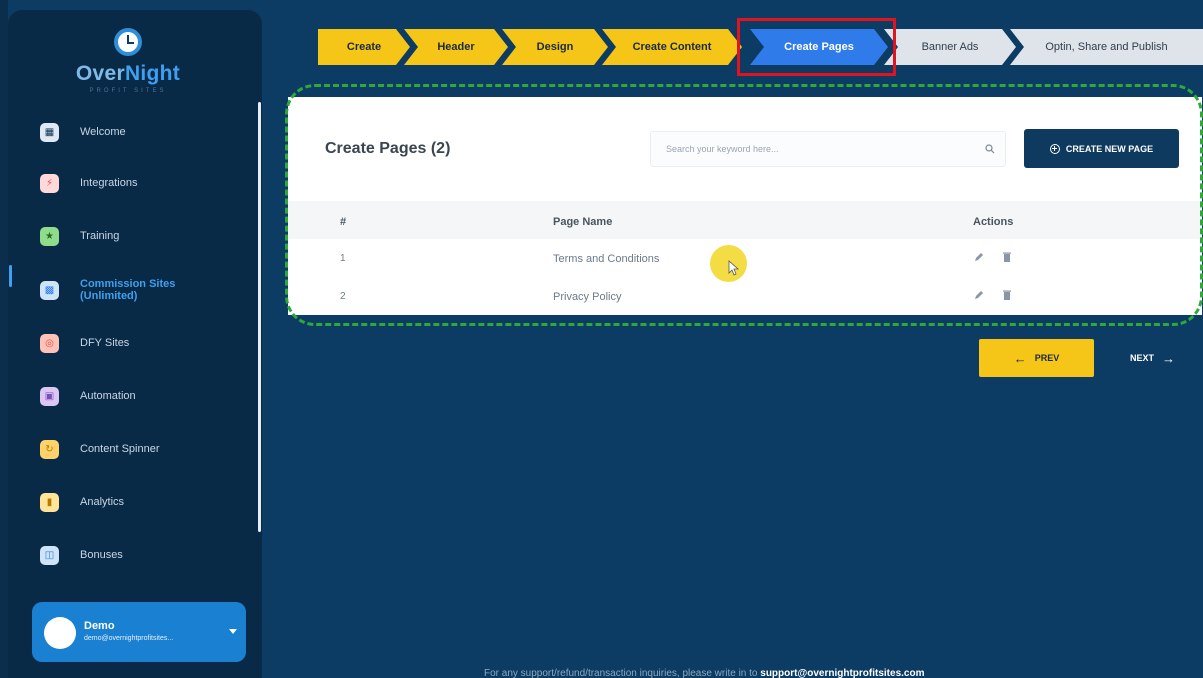 The height and width of the screenshot is (678, 1203). I want to click on step-banner-ads: Banner Ads, so click(950, 47).